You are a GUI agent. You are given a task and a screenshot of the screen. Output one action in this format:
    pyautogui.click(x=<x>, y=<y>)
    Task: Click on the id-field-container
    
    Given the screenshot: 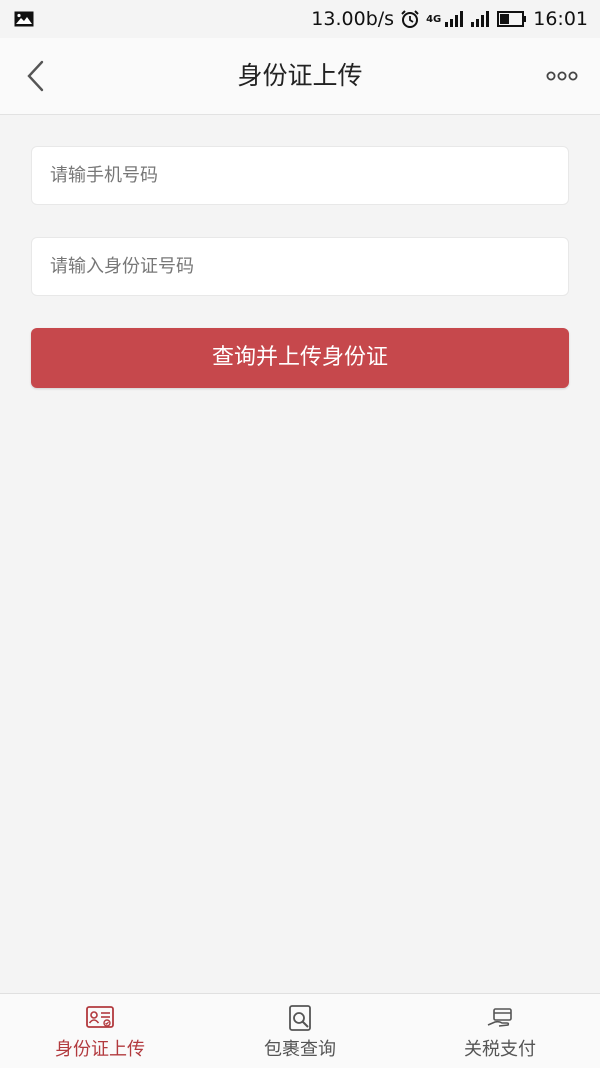 What is the action you would take?
    pyautogui.click(x=300, y=266)
    